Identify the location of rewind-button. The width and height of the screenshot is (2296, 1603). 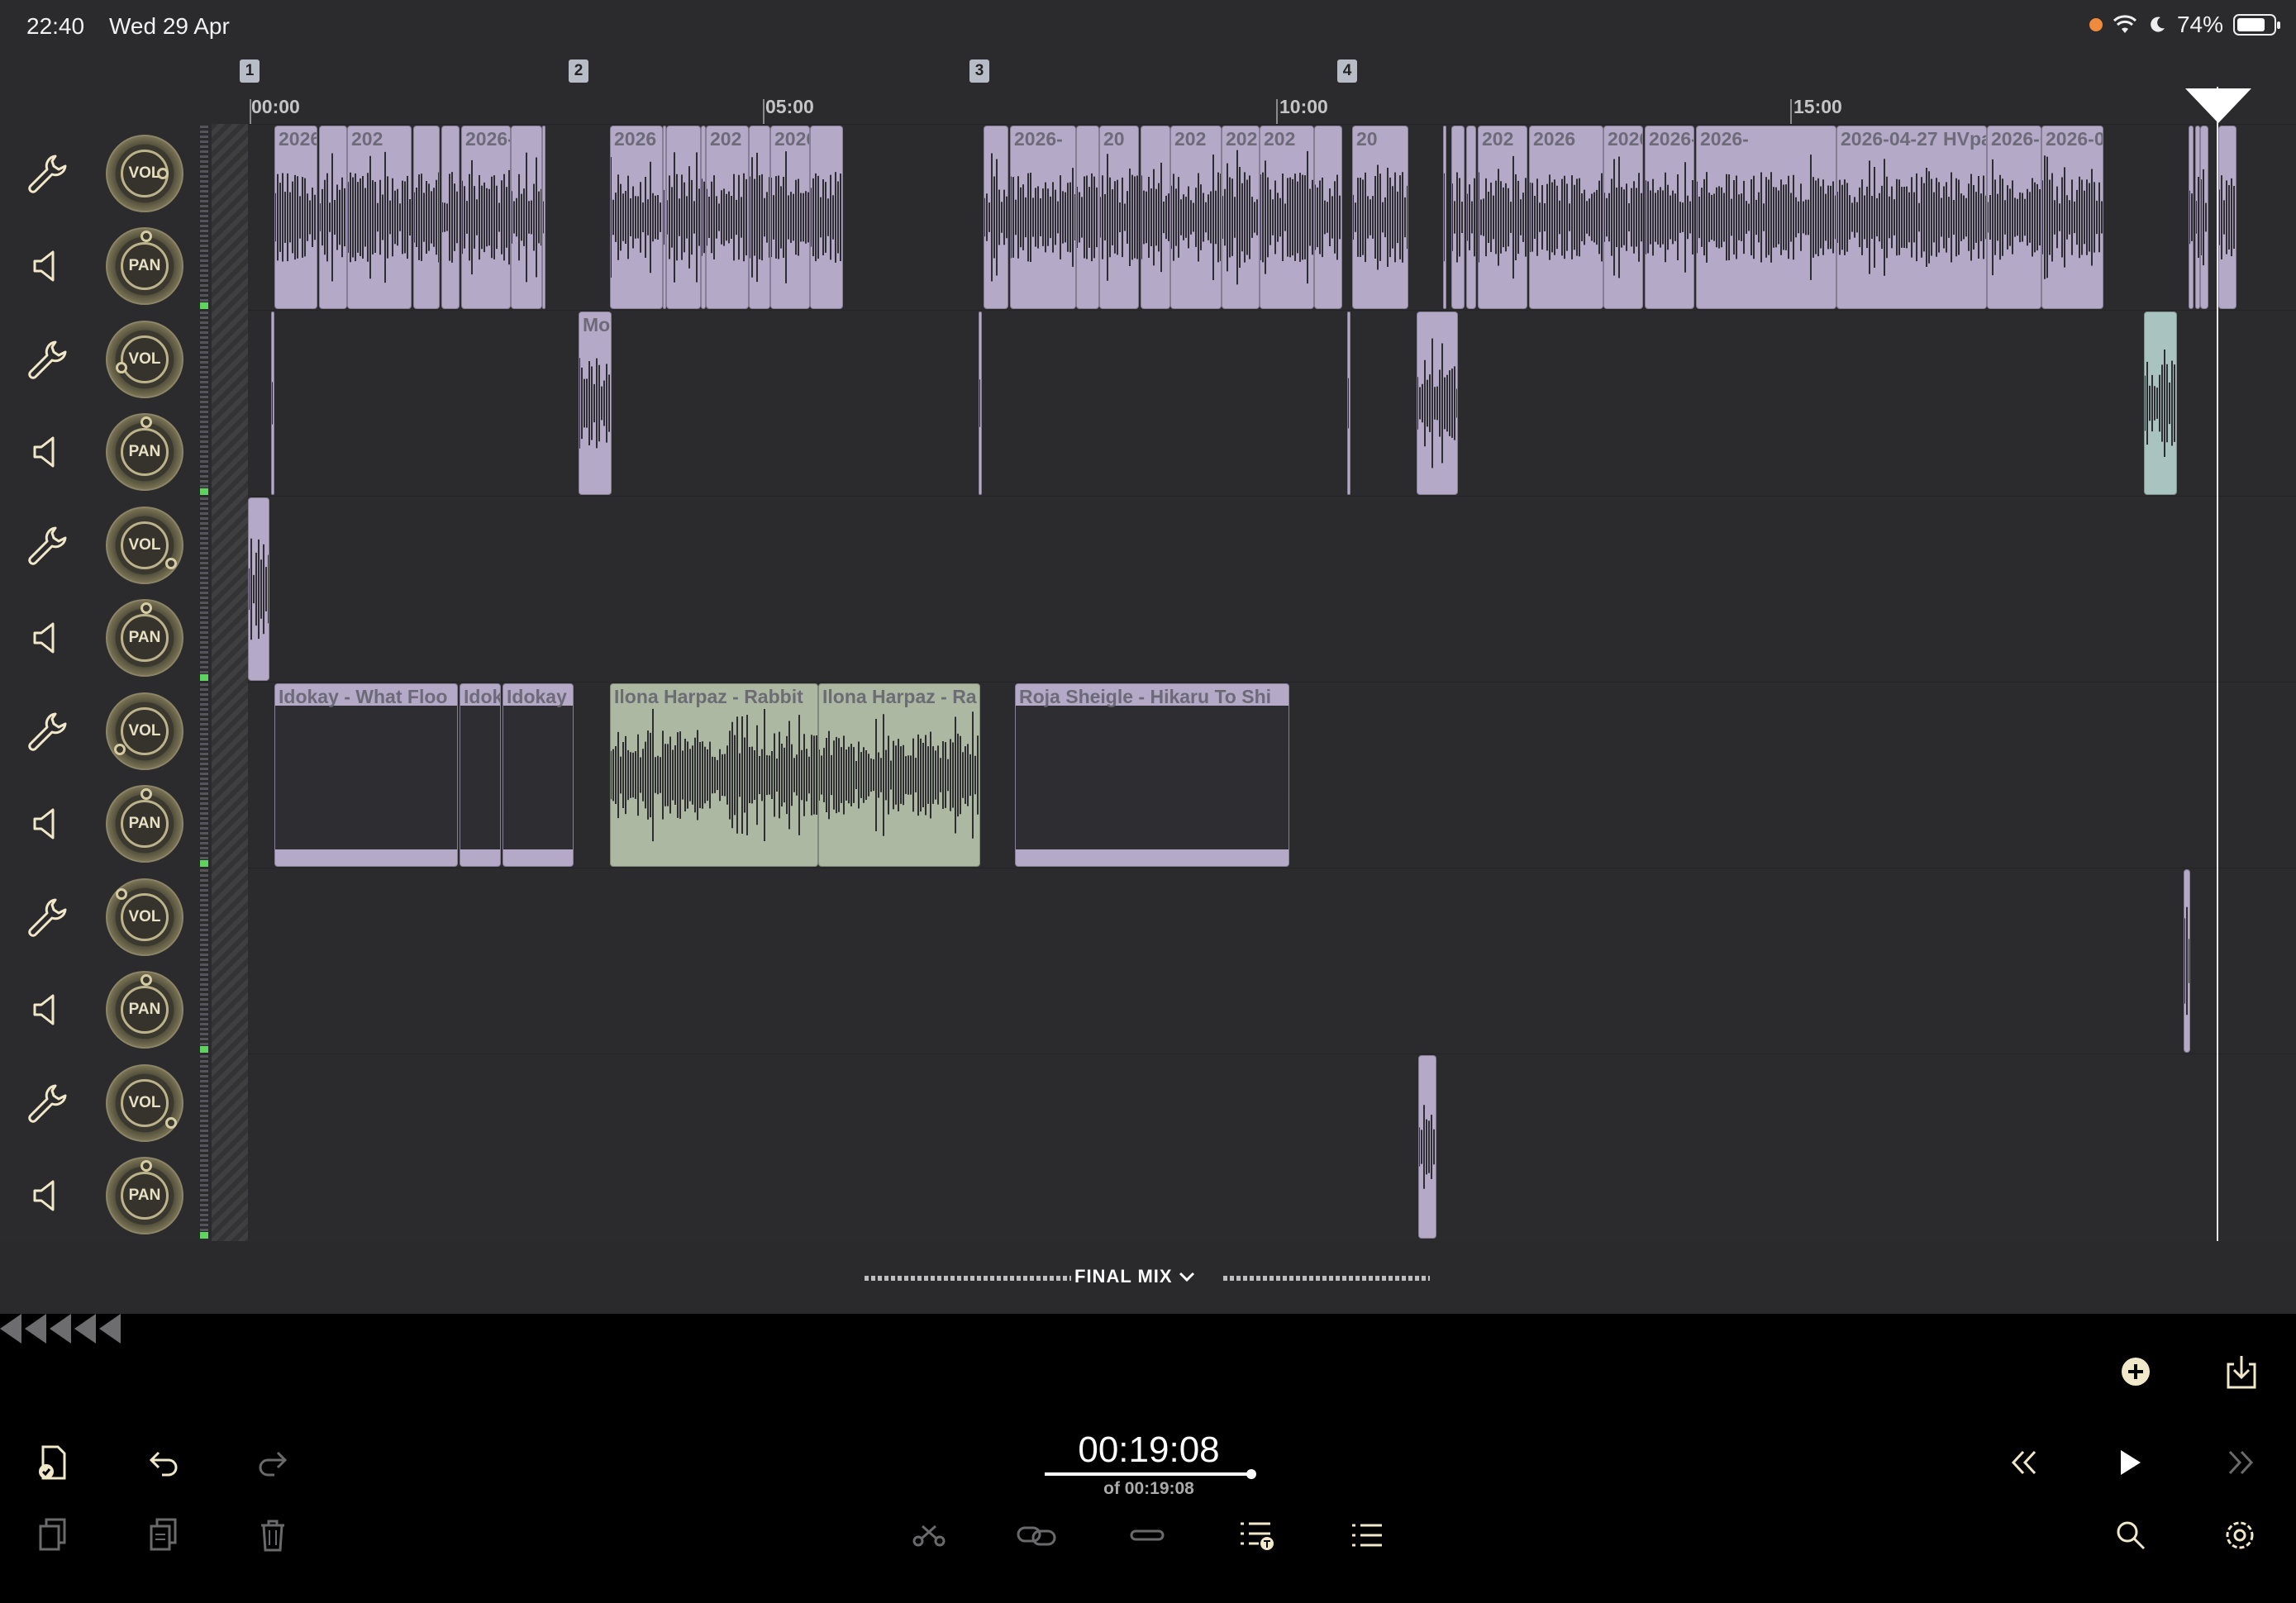
(2025, 1462).